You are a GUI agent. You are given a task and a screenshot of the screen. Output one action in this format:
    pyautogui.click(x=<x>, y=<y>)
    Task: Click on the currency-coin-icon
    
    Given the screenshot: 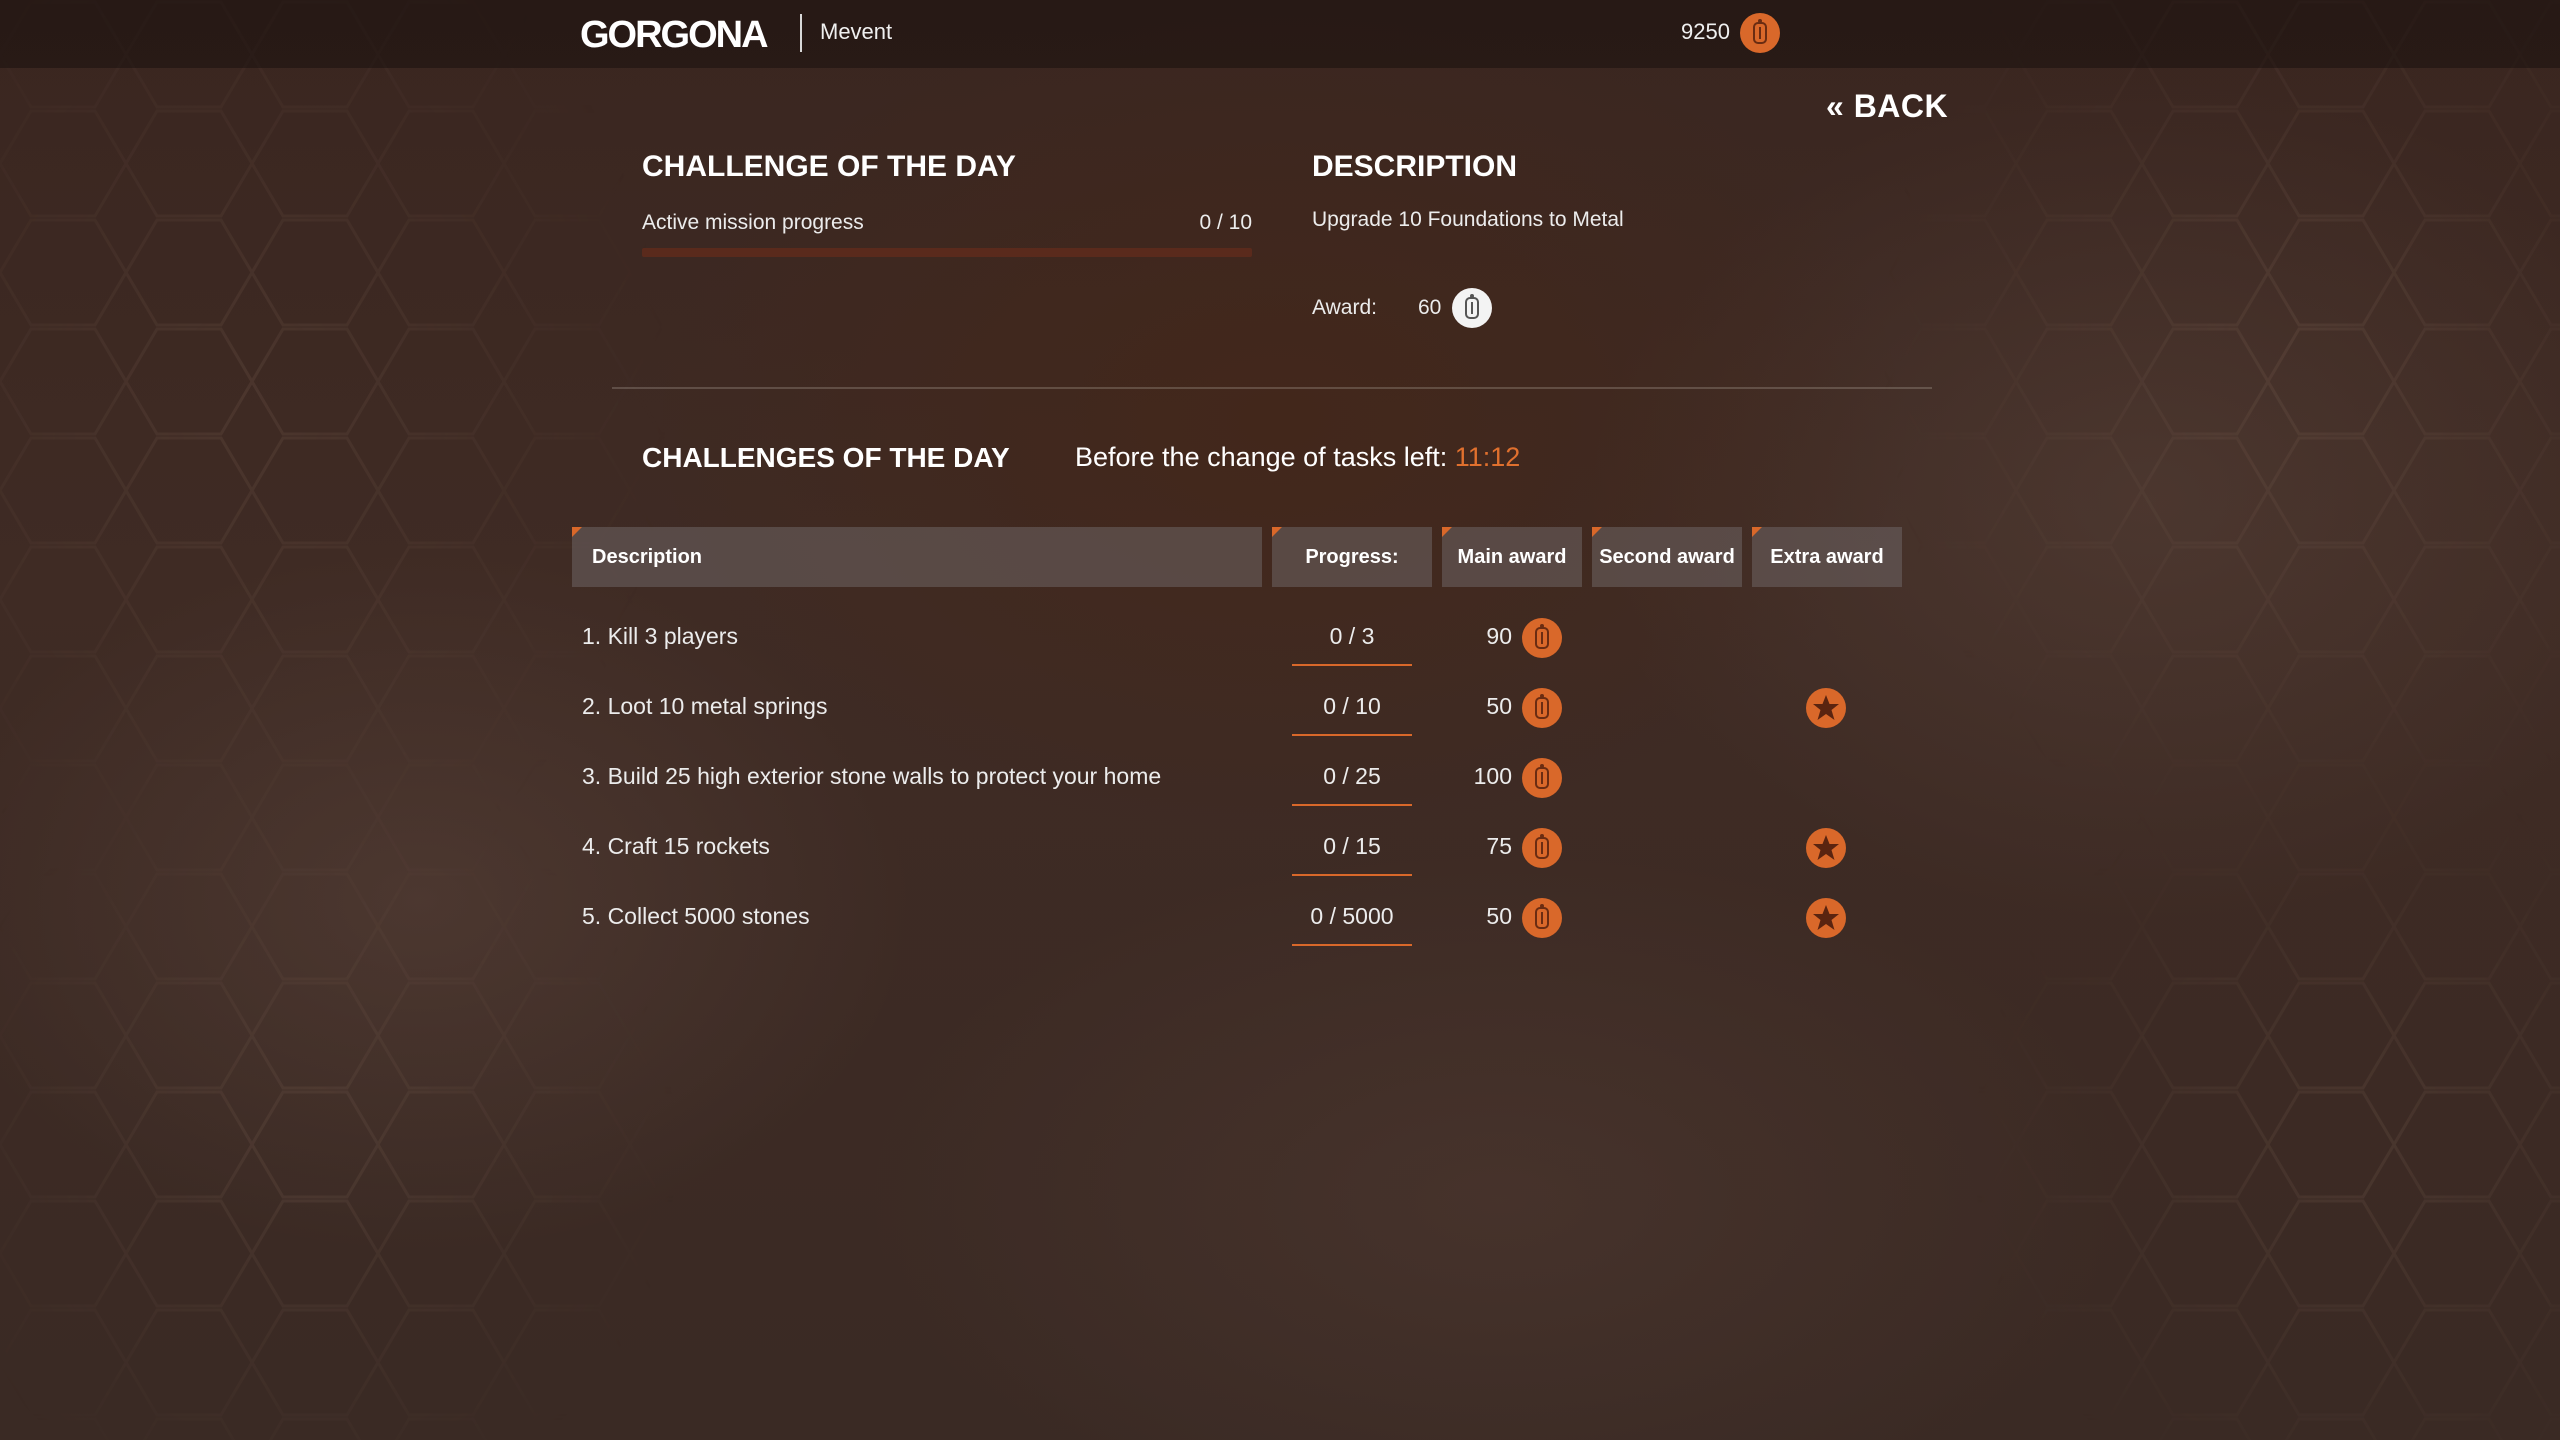 What is the action you would take?
    pyautogui.click(x=1760, y=33)
    